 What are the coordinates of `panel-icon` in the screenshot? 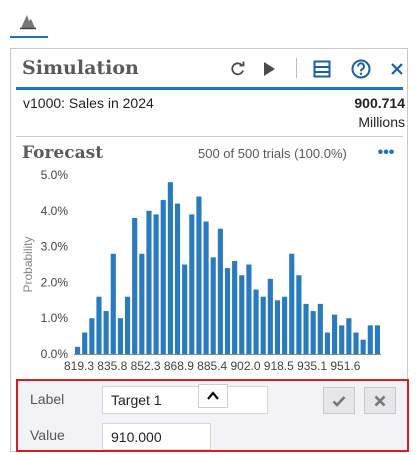 It's located at (322, 69).